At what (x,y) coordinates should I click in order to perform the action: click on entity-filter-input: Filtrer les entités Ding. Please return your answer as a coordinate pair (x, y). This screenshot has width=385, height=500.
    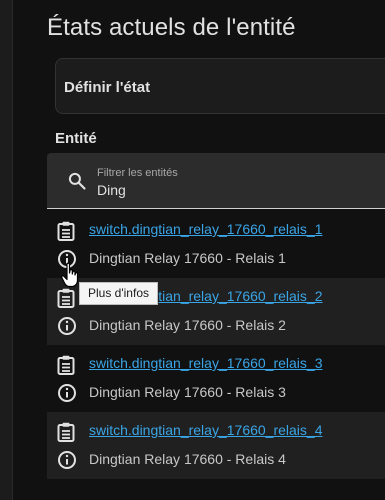
    Looking at the image, I should click on (216, 181).